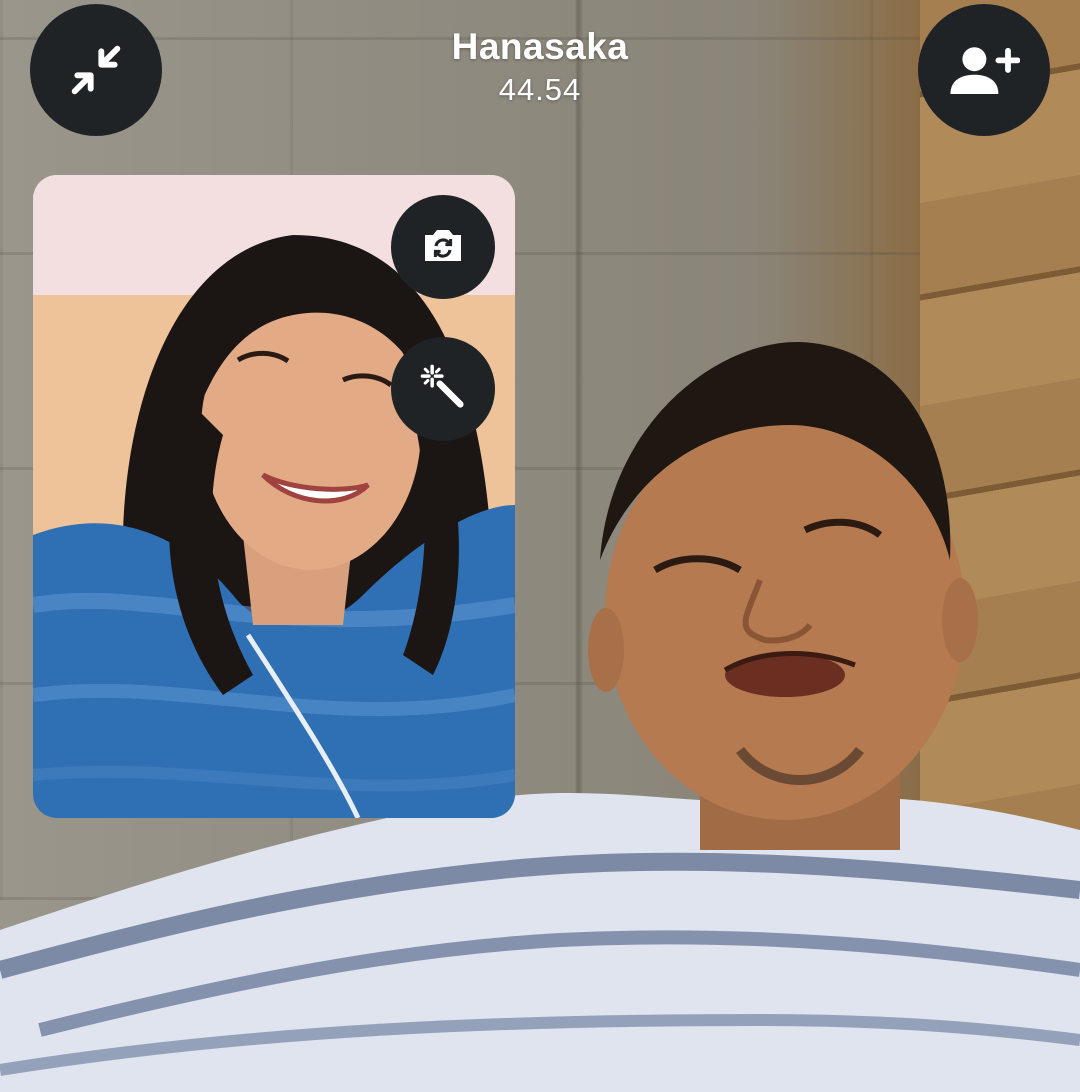  I want to click on flip-camera-icon, so click(443, 247).